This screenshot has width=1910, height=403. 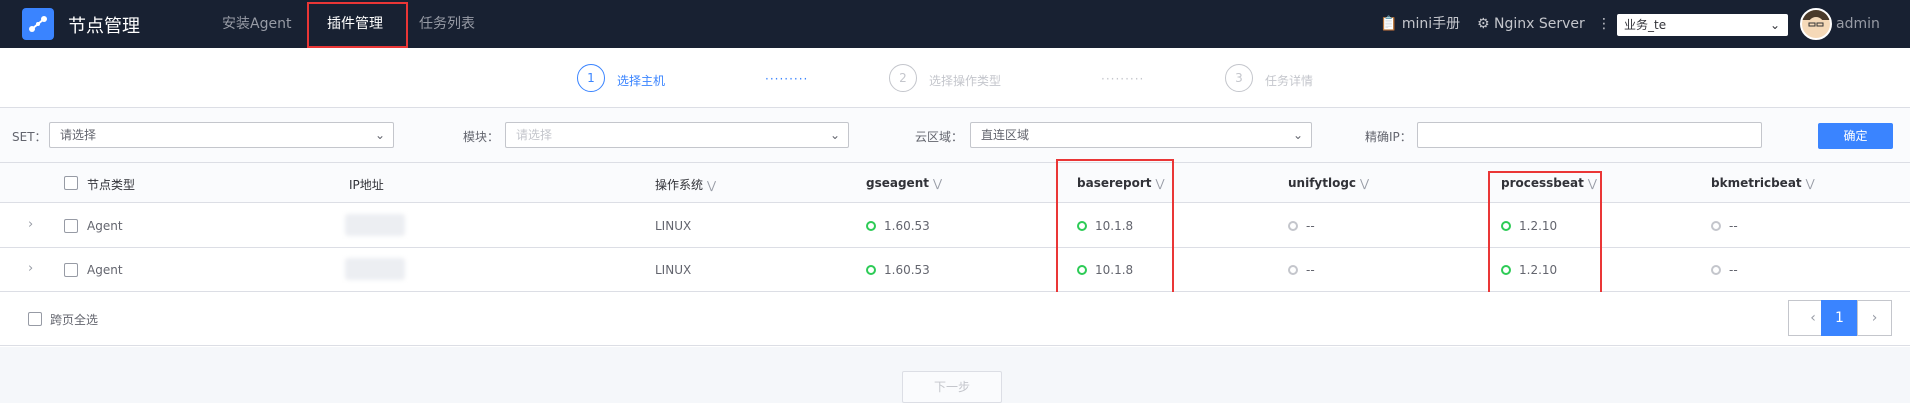 I want to click on header-node-type: 节点类型, so click(x=111, y=185).